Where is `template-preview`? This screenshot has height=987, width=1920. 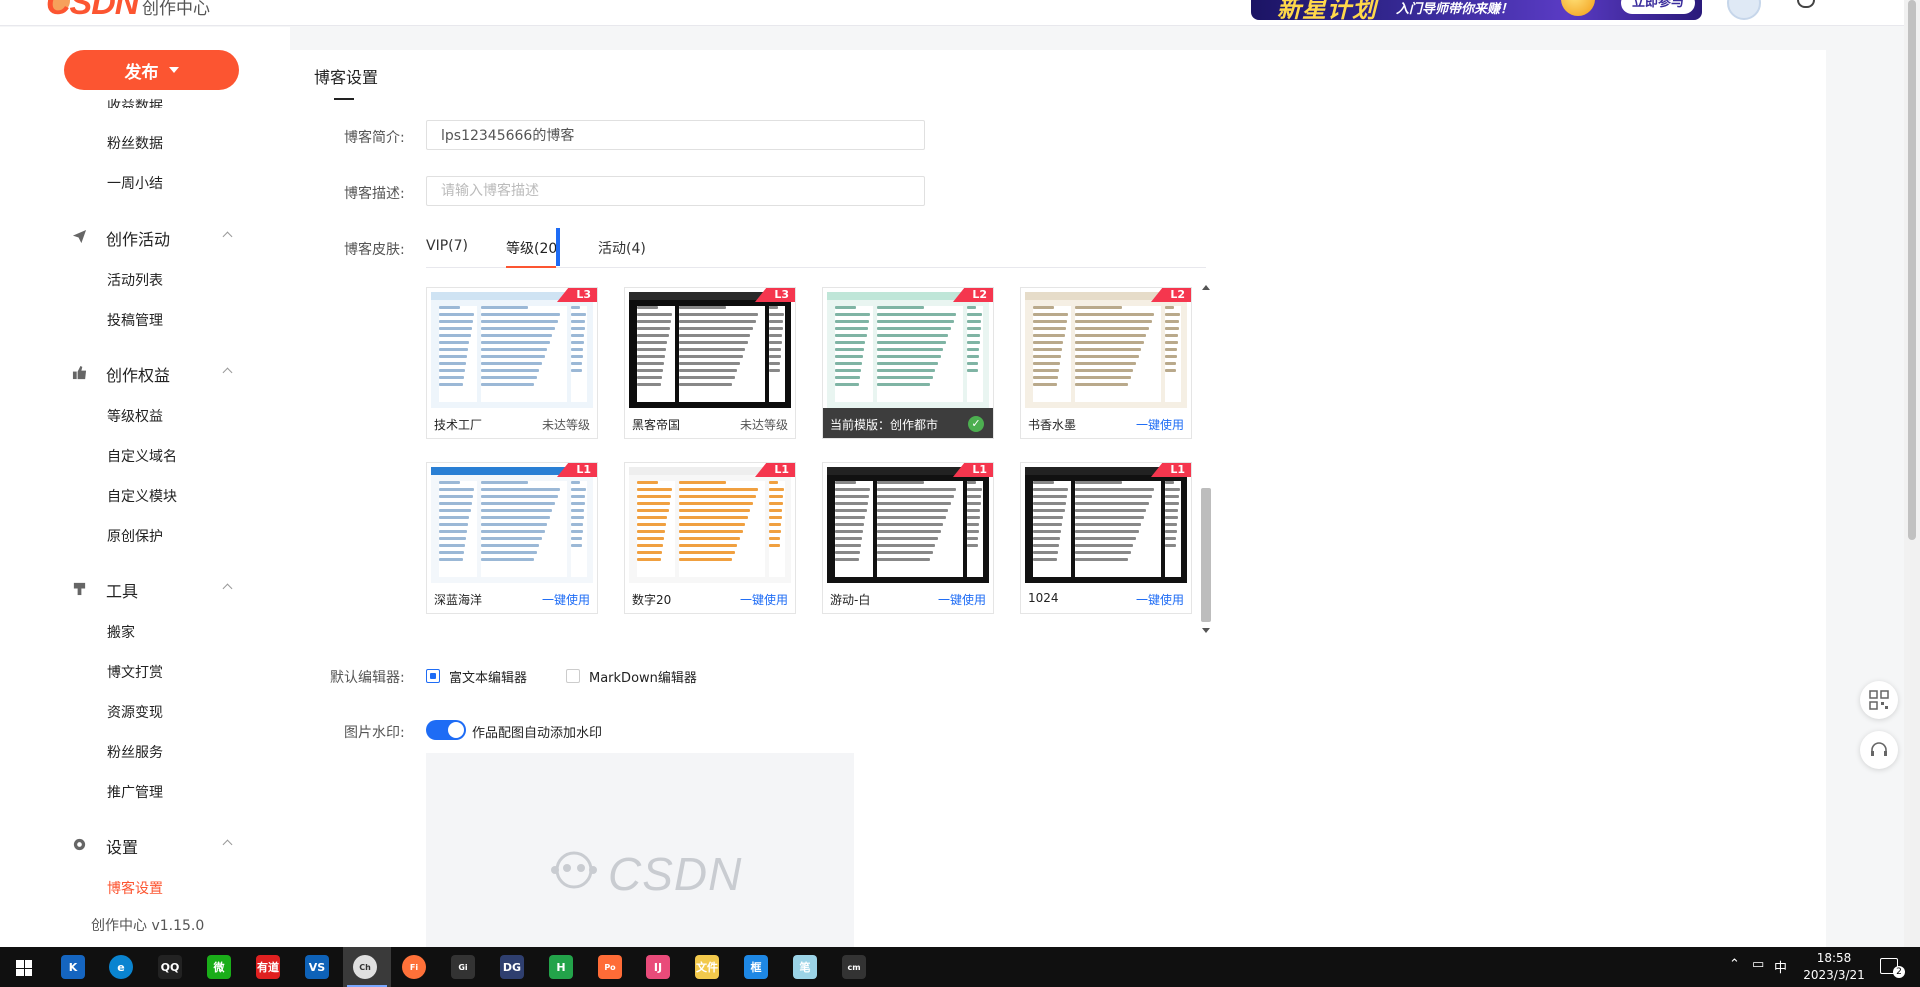 template-preview is located at coordinates (908, 525).